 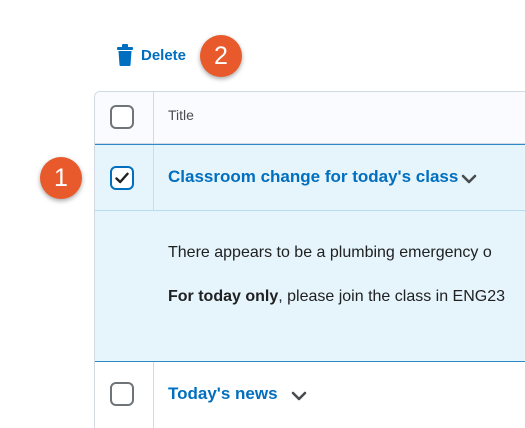 What do you see at coordinates (392, 296) in the screenshot?
I see `body-rest: , please join the class in ENG23` at bounding box center [392, 296].